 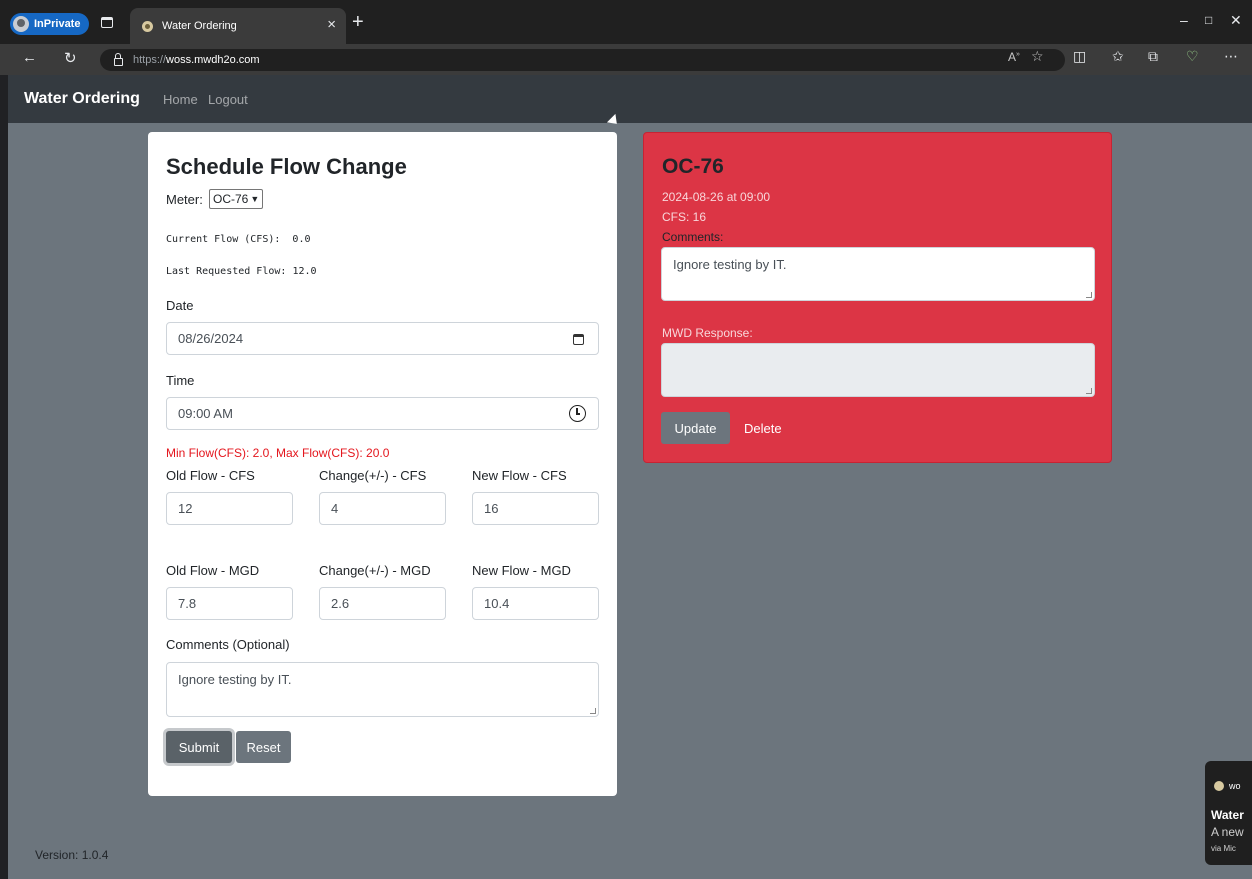 I want to click on old-flow-mgd-label: Old Flow - MGD, so click(x=213, y=570).